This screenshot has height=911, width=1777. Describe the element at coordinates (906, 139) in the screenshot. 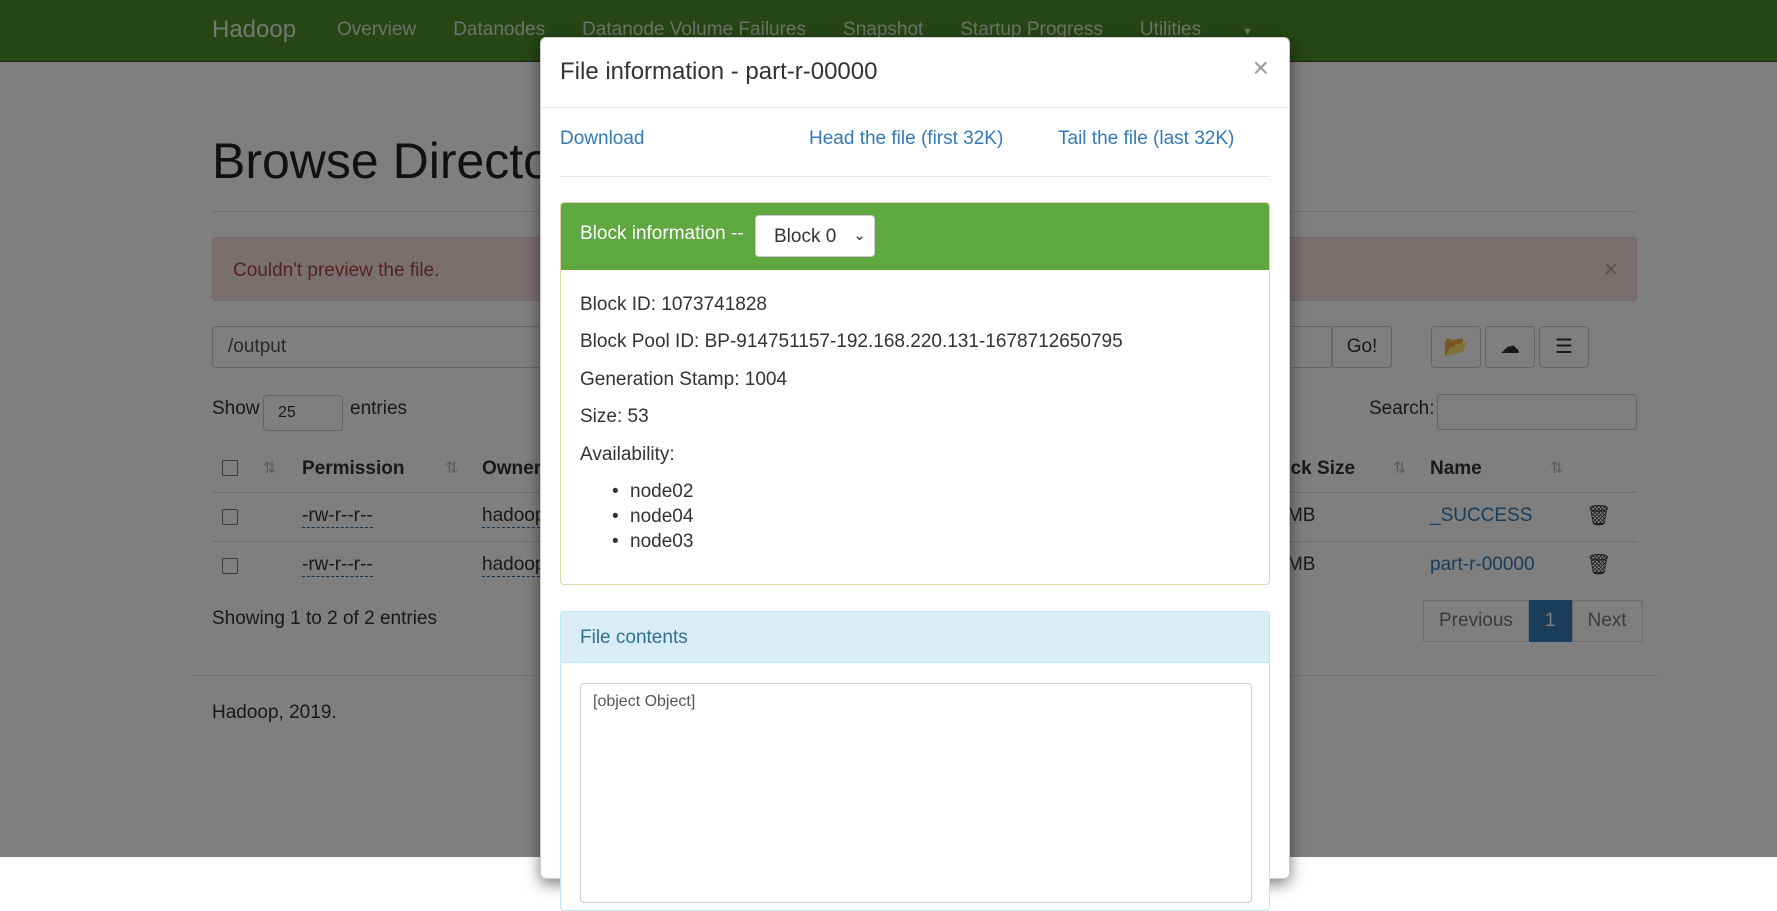

I see `head-file-link: Head the file (first 32K)` at that location.